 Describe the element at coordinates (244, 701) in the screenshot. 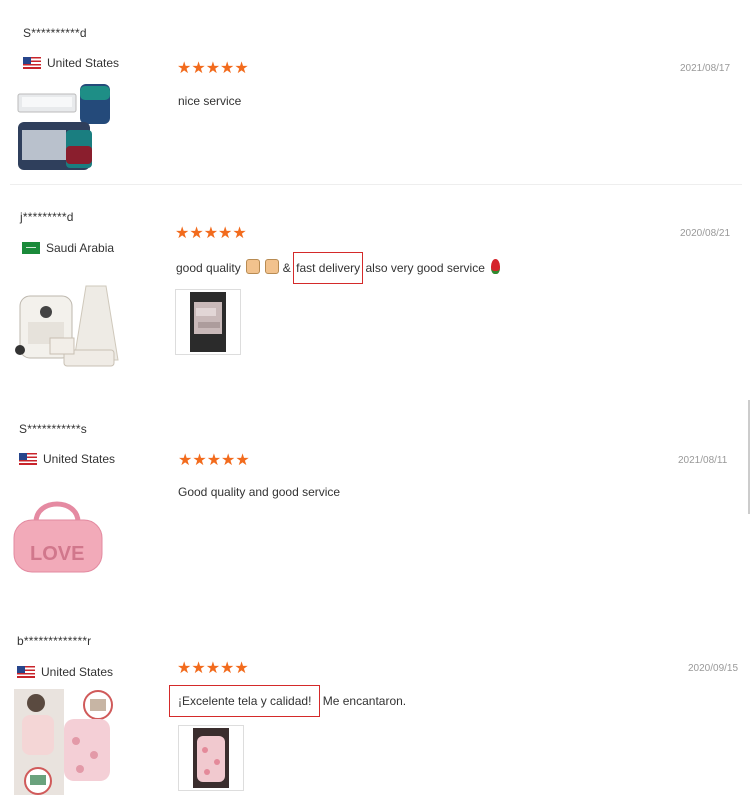

I see `highlighted-phrase: ¡Excelente tela y calidad!` at that location.